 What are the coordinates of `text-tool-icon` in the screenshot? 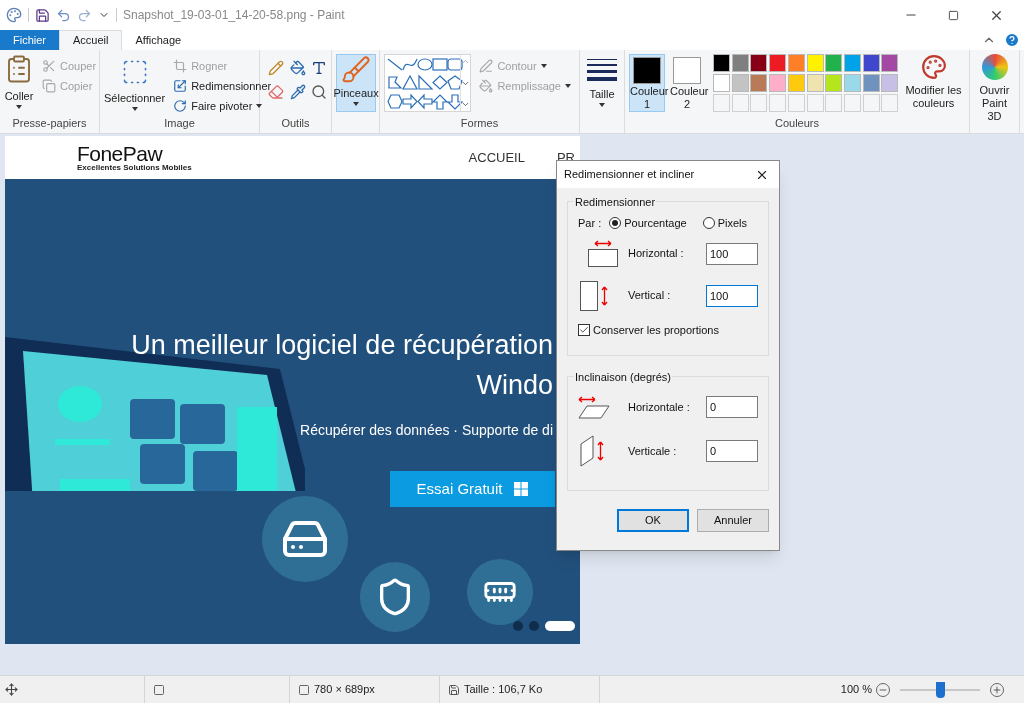 It's located at (319, 68).